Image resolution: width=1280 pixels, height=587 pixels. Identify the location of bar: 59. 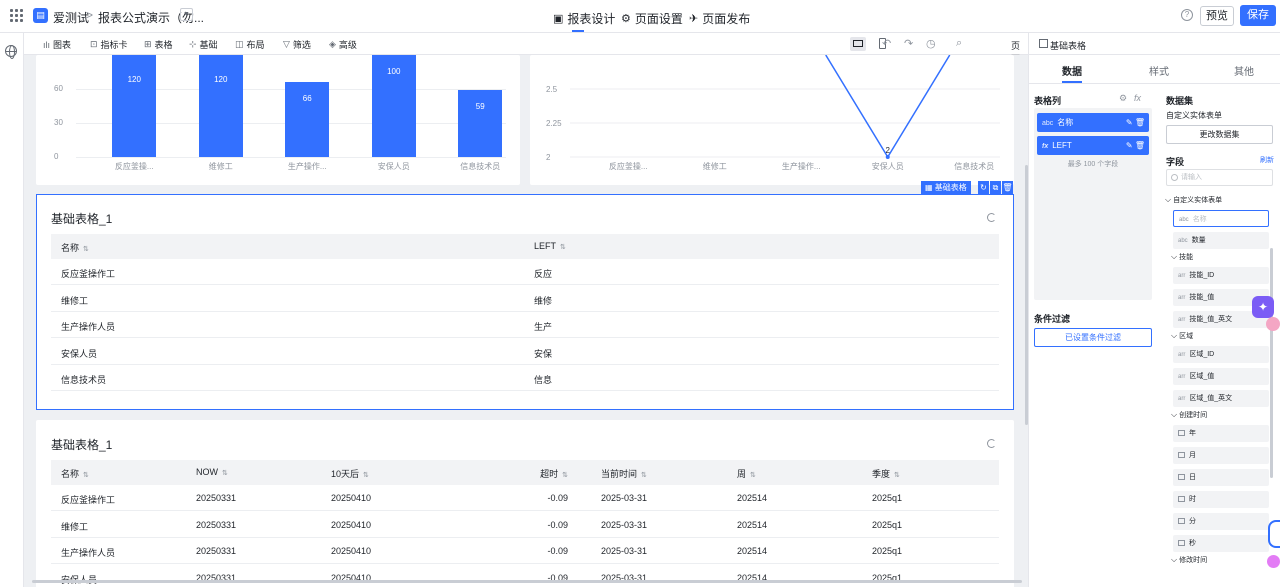
(480, 123).